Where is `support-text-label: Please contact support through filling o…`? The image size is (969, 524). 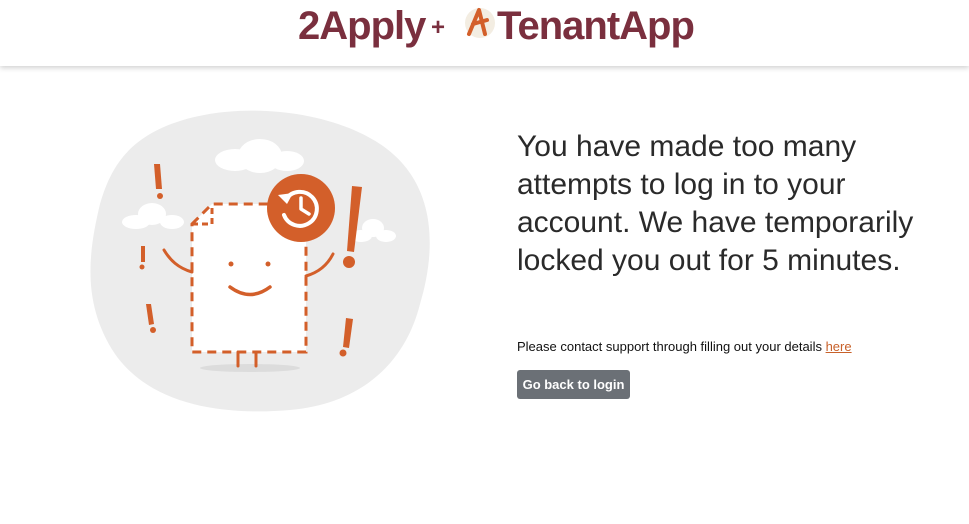
support-text-label: Please contact support through filling o… is located at coordinates (671, 346).